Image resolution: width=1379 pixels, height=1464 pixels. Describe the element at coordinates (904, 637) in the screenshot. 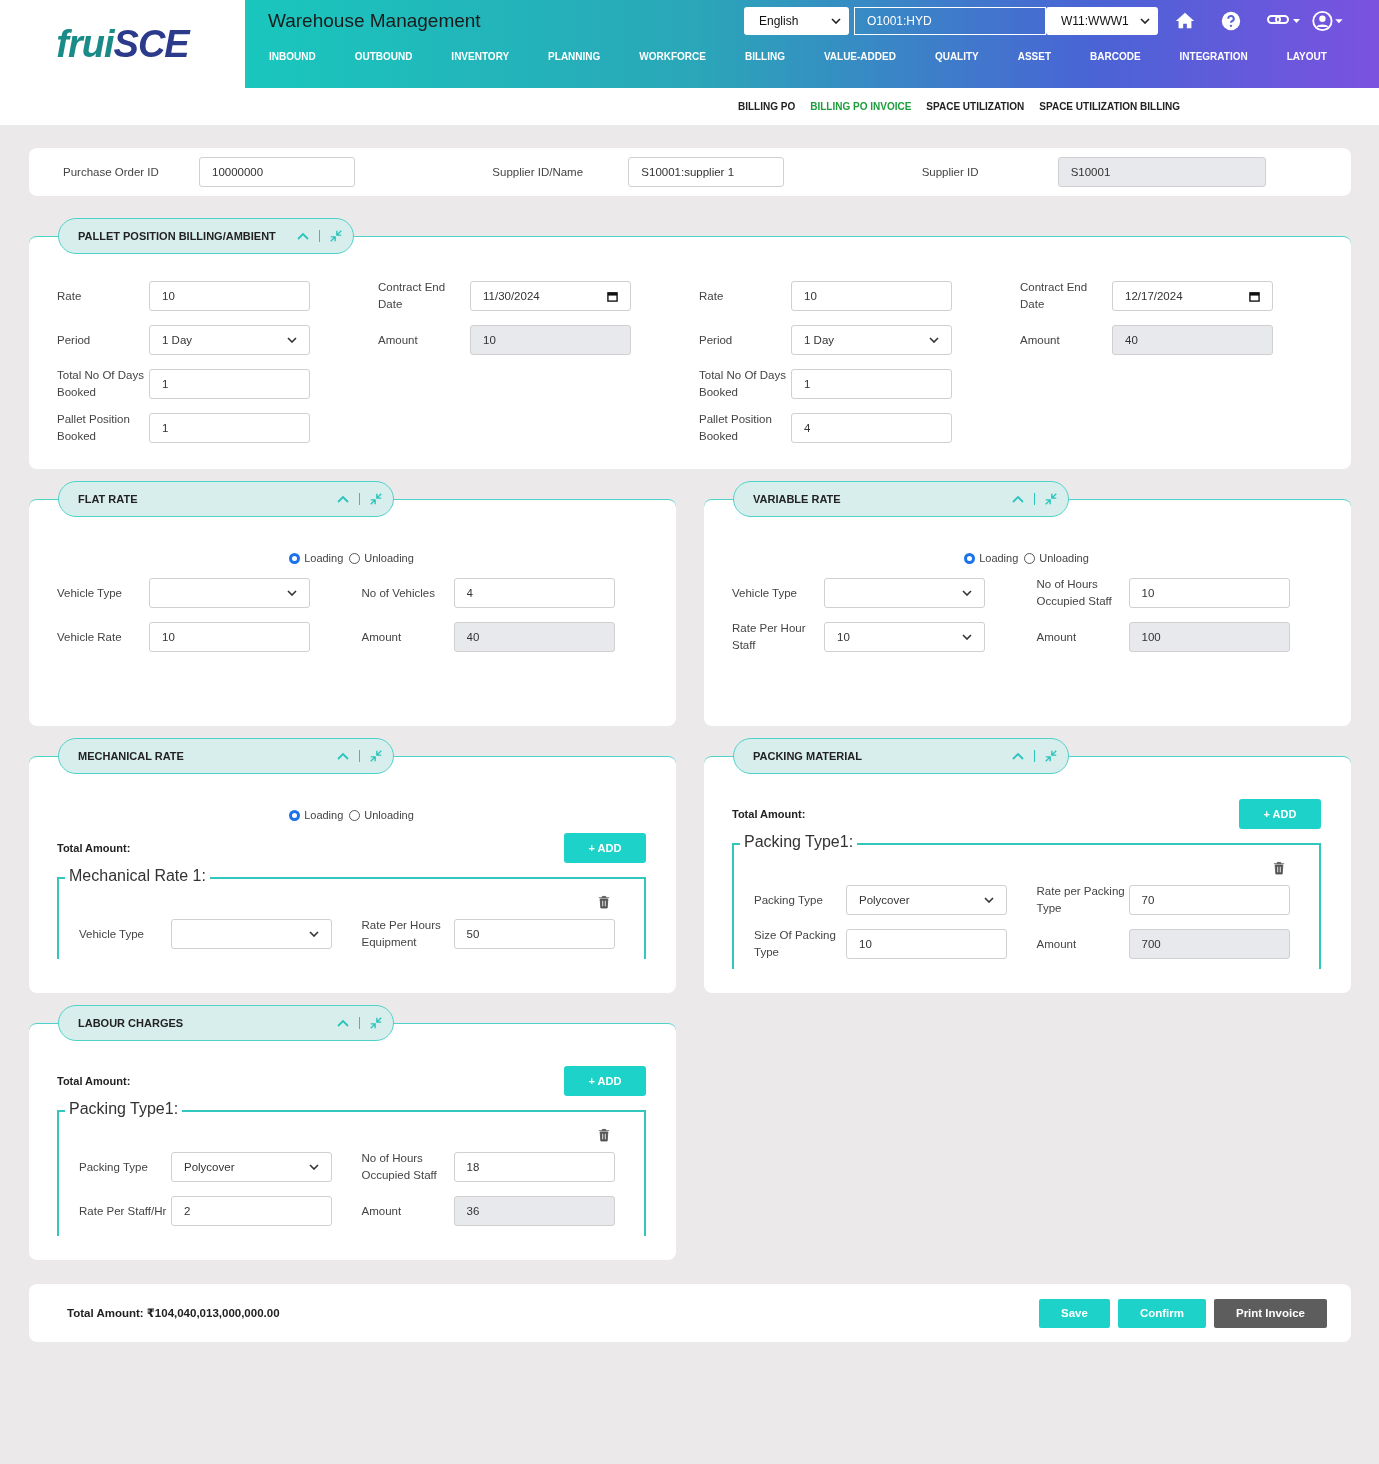

I see `select-field: 10` at that location.